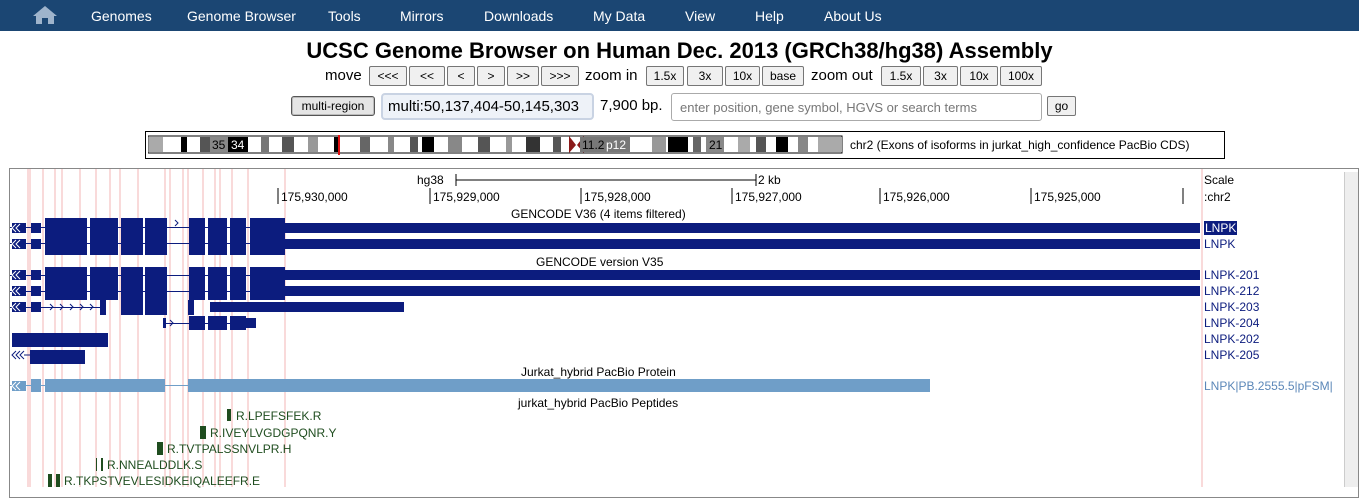 The width and height of the screenshot is (1359, 498). What do you see at coordinates (162, 481) in the screenshot?
I see `peptide-label: R.TKPSTVEVLESIDKEIQALEEFR.E` at bounding box center [162, 481].